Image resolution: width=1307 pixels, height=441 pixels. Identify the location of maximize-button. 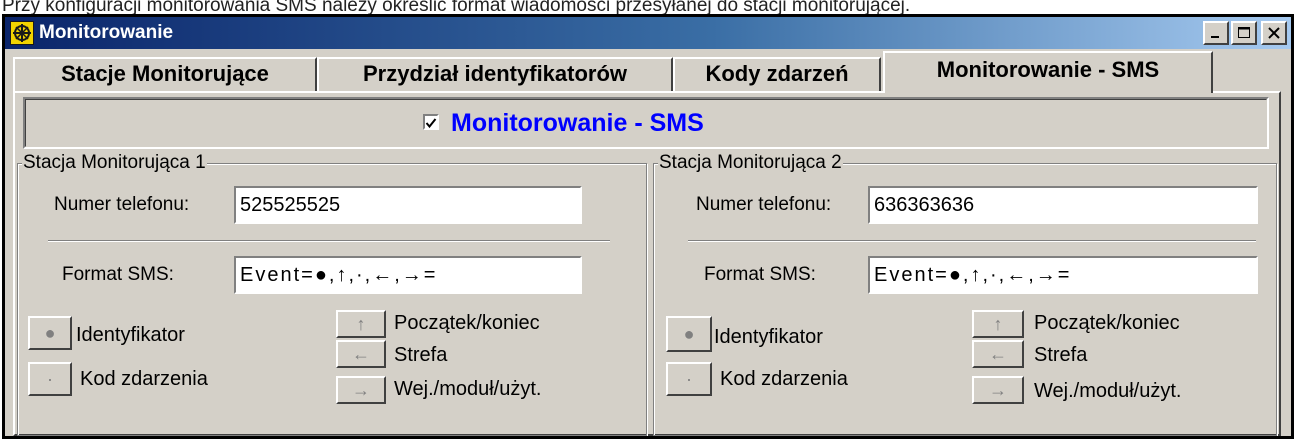
(1244, 33).